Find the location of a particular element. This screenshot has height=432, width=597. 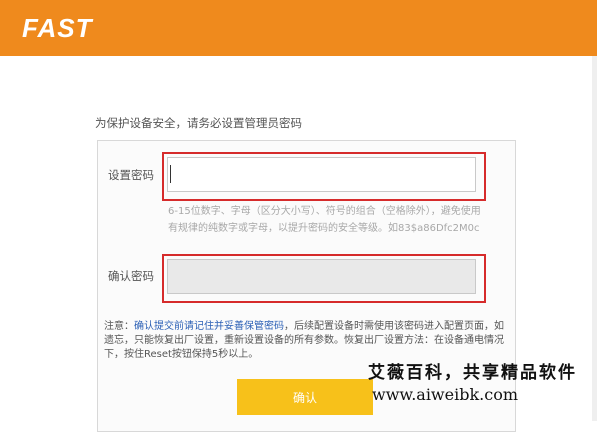

password-input is located at coordinates (321, 174).